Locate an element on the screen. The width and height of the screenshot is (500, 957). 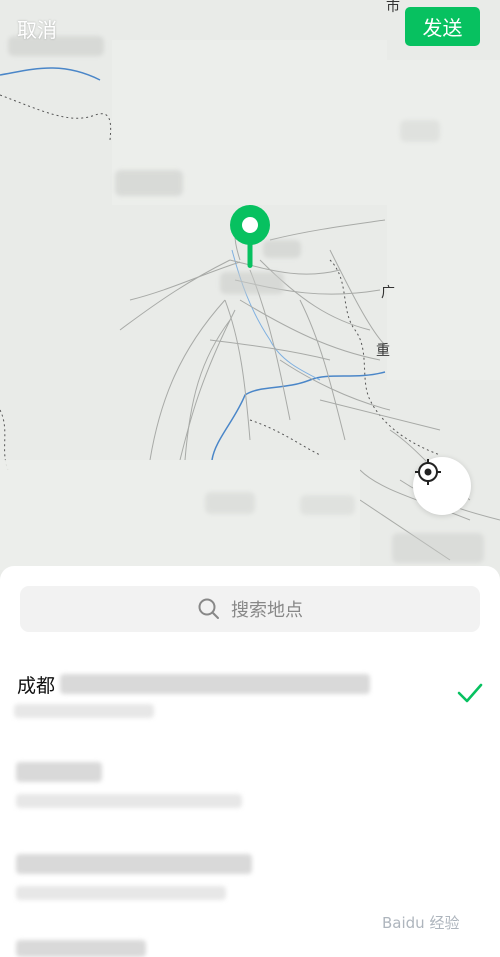
cancel-button: 取消 is located at coordinates (37, 28).